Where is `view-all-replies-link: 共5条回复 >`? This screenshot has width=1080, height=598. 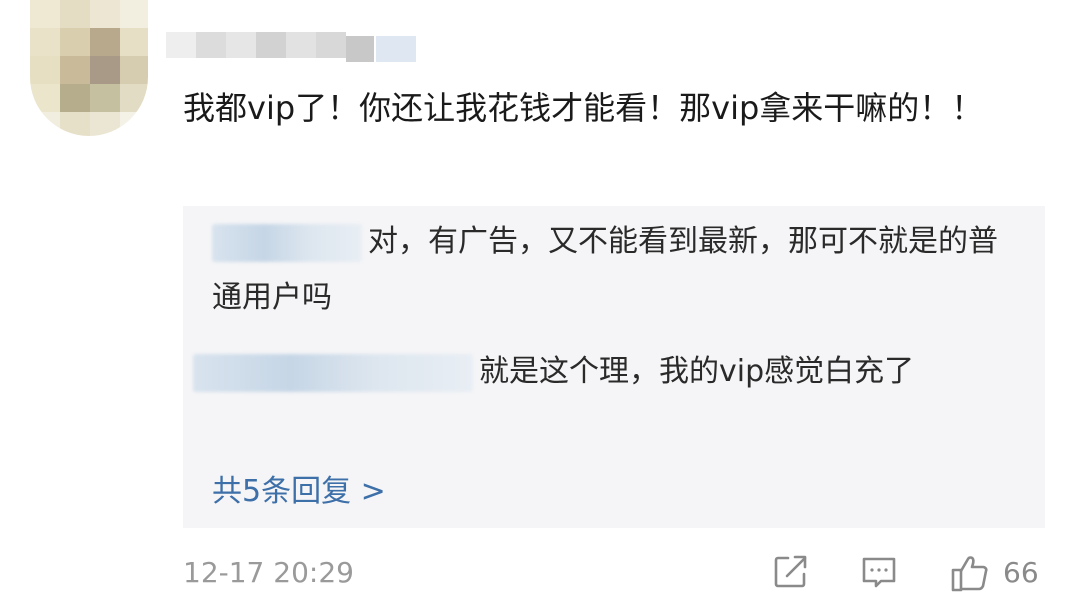
view-all-replies-link: 共5条回复 > is located at coordinates (299, 488).